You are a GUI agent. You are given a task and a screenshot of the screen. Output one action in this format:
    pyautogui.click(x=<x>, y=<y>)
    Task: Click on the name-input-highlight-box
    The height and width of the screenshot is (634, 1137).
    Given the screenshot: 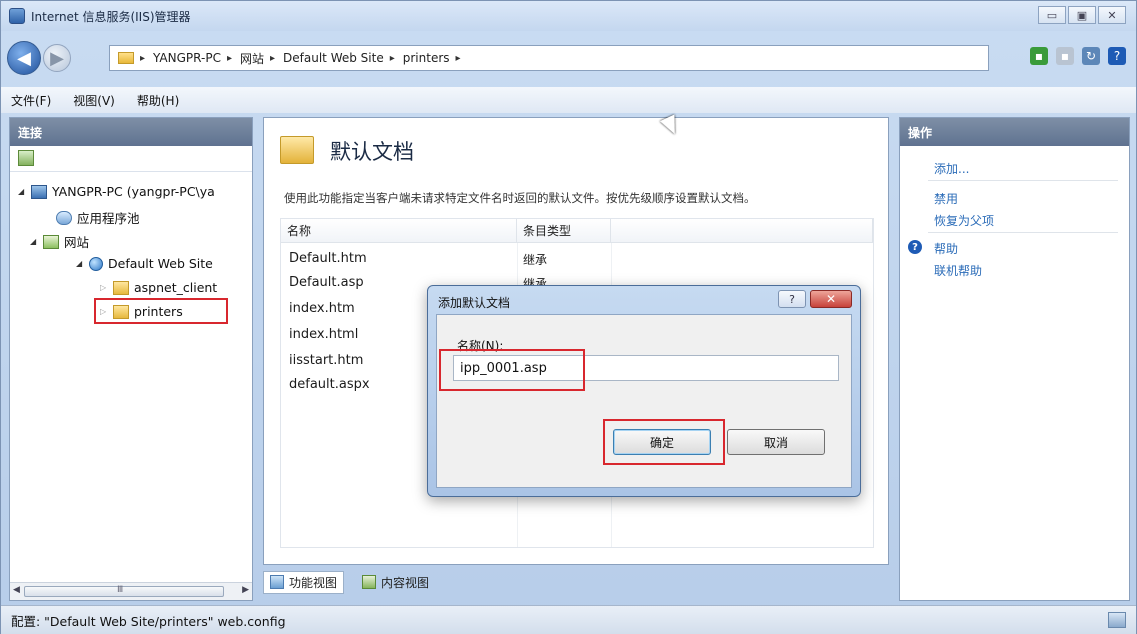 What is the action you would take?
    pyautogui.click(x=512, y=370)
    